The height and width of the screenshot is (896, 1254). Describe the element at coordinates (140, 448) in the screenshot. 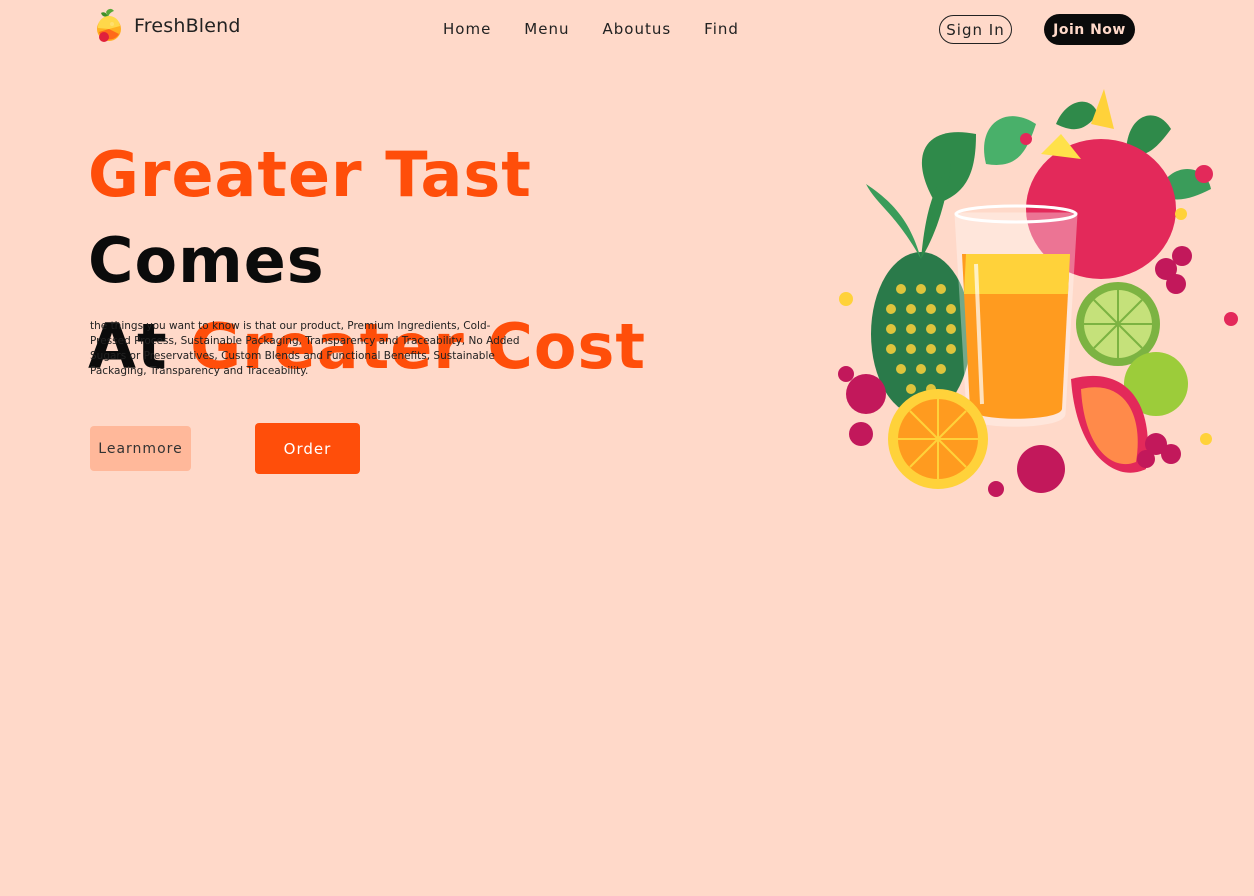

I see `learn-more-button: Learnmore` at that location.